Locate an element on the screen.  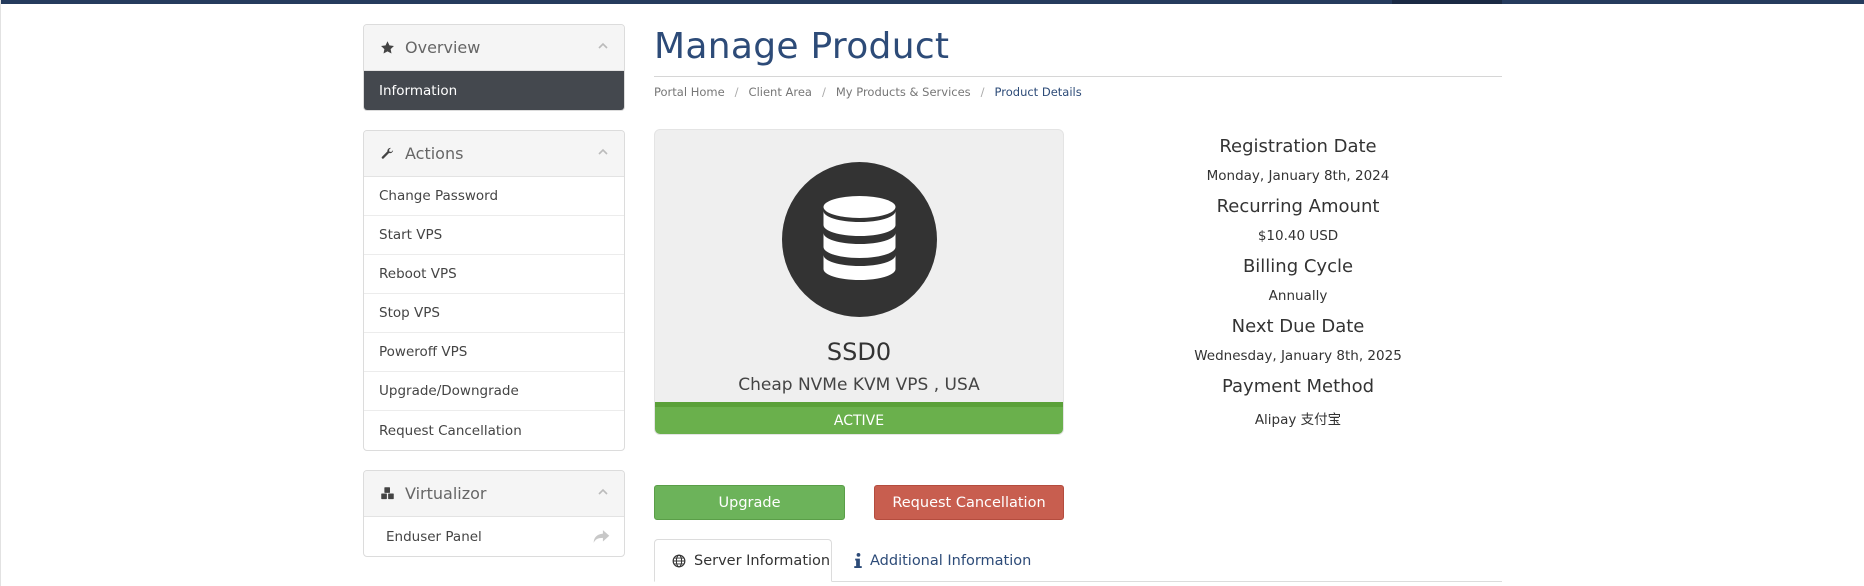
sidebar-item-change-password: Change Password is located at coordinates (494, 196).